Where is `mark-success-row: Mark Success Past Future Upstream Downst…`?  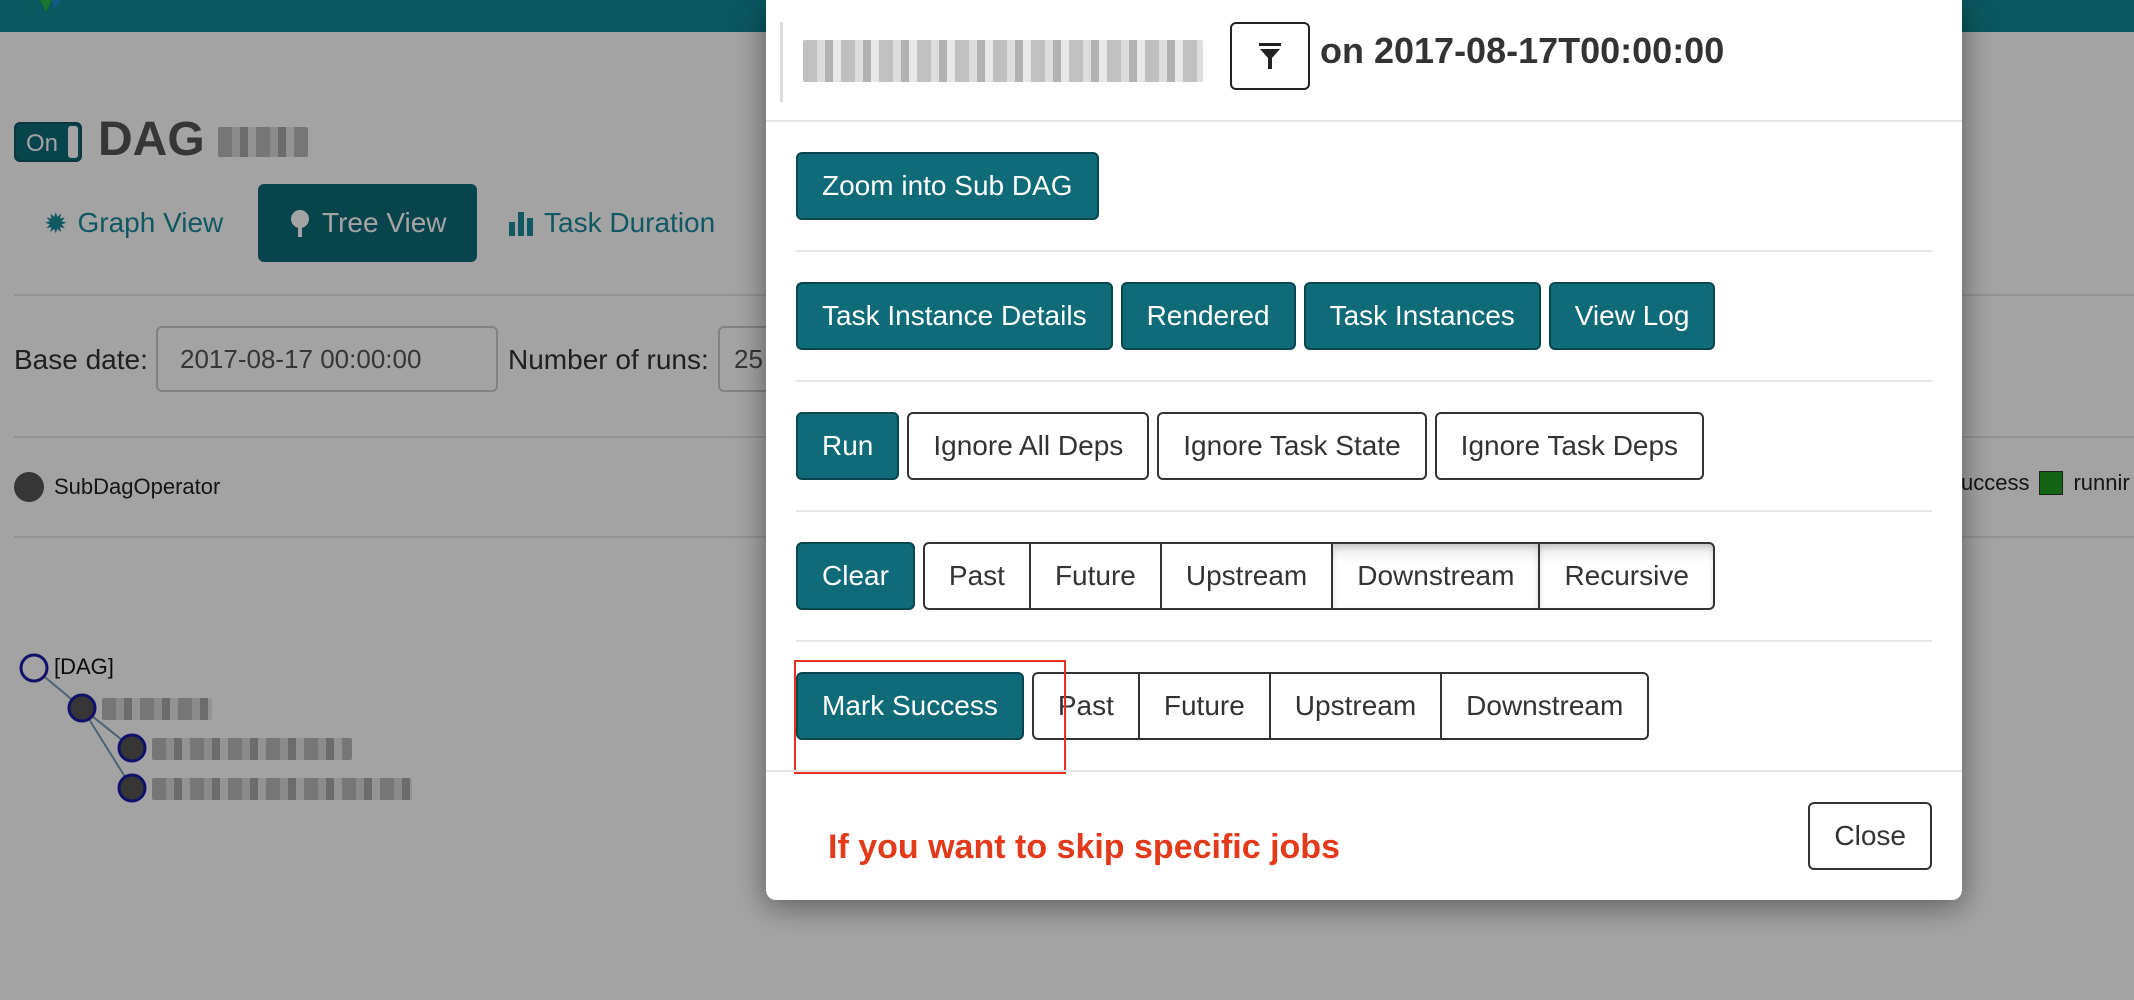
mark-success-row: Mark Success Past Future Upstream Downst… is located at coordinates (1222, 717).